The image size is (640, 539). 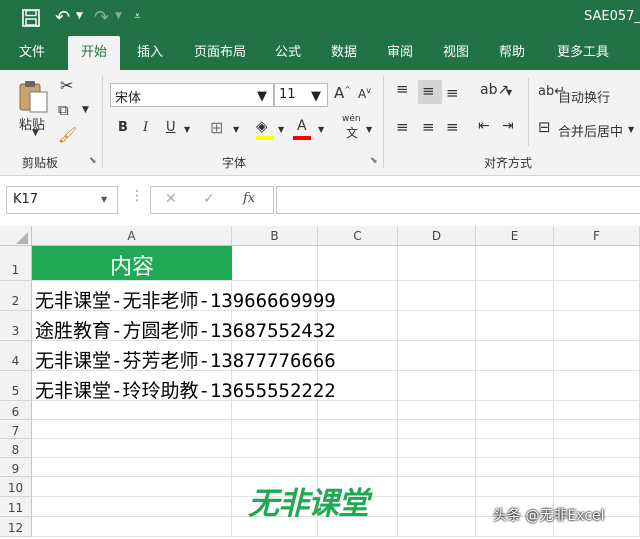 I want to click on phonetic-dropdown-icon: ▼, so click(x=369, y=129).